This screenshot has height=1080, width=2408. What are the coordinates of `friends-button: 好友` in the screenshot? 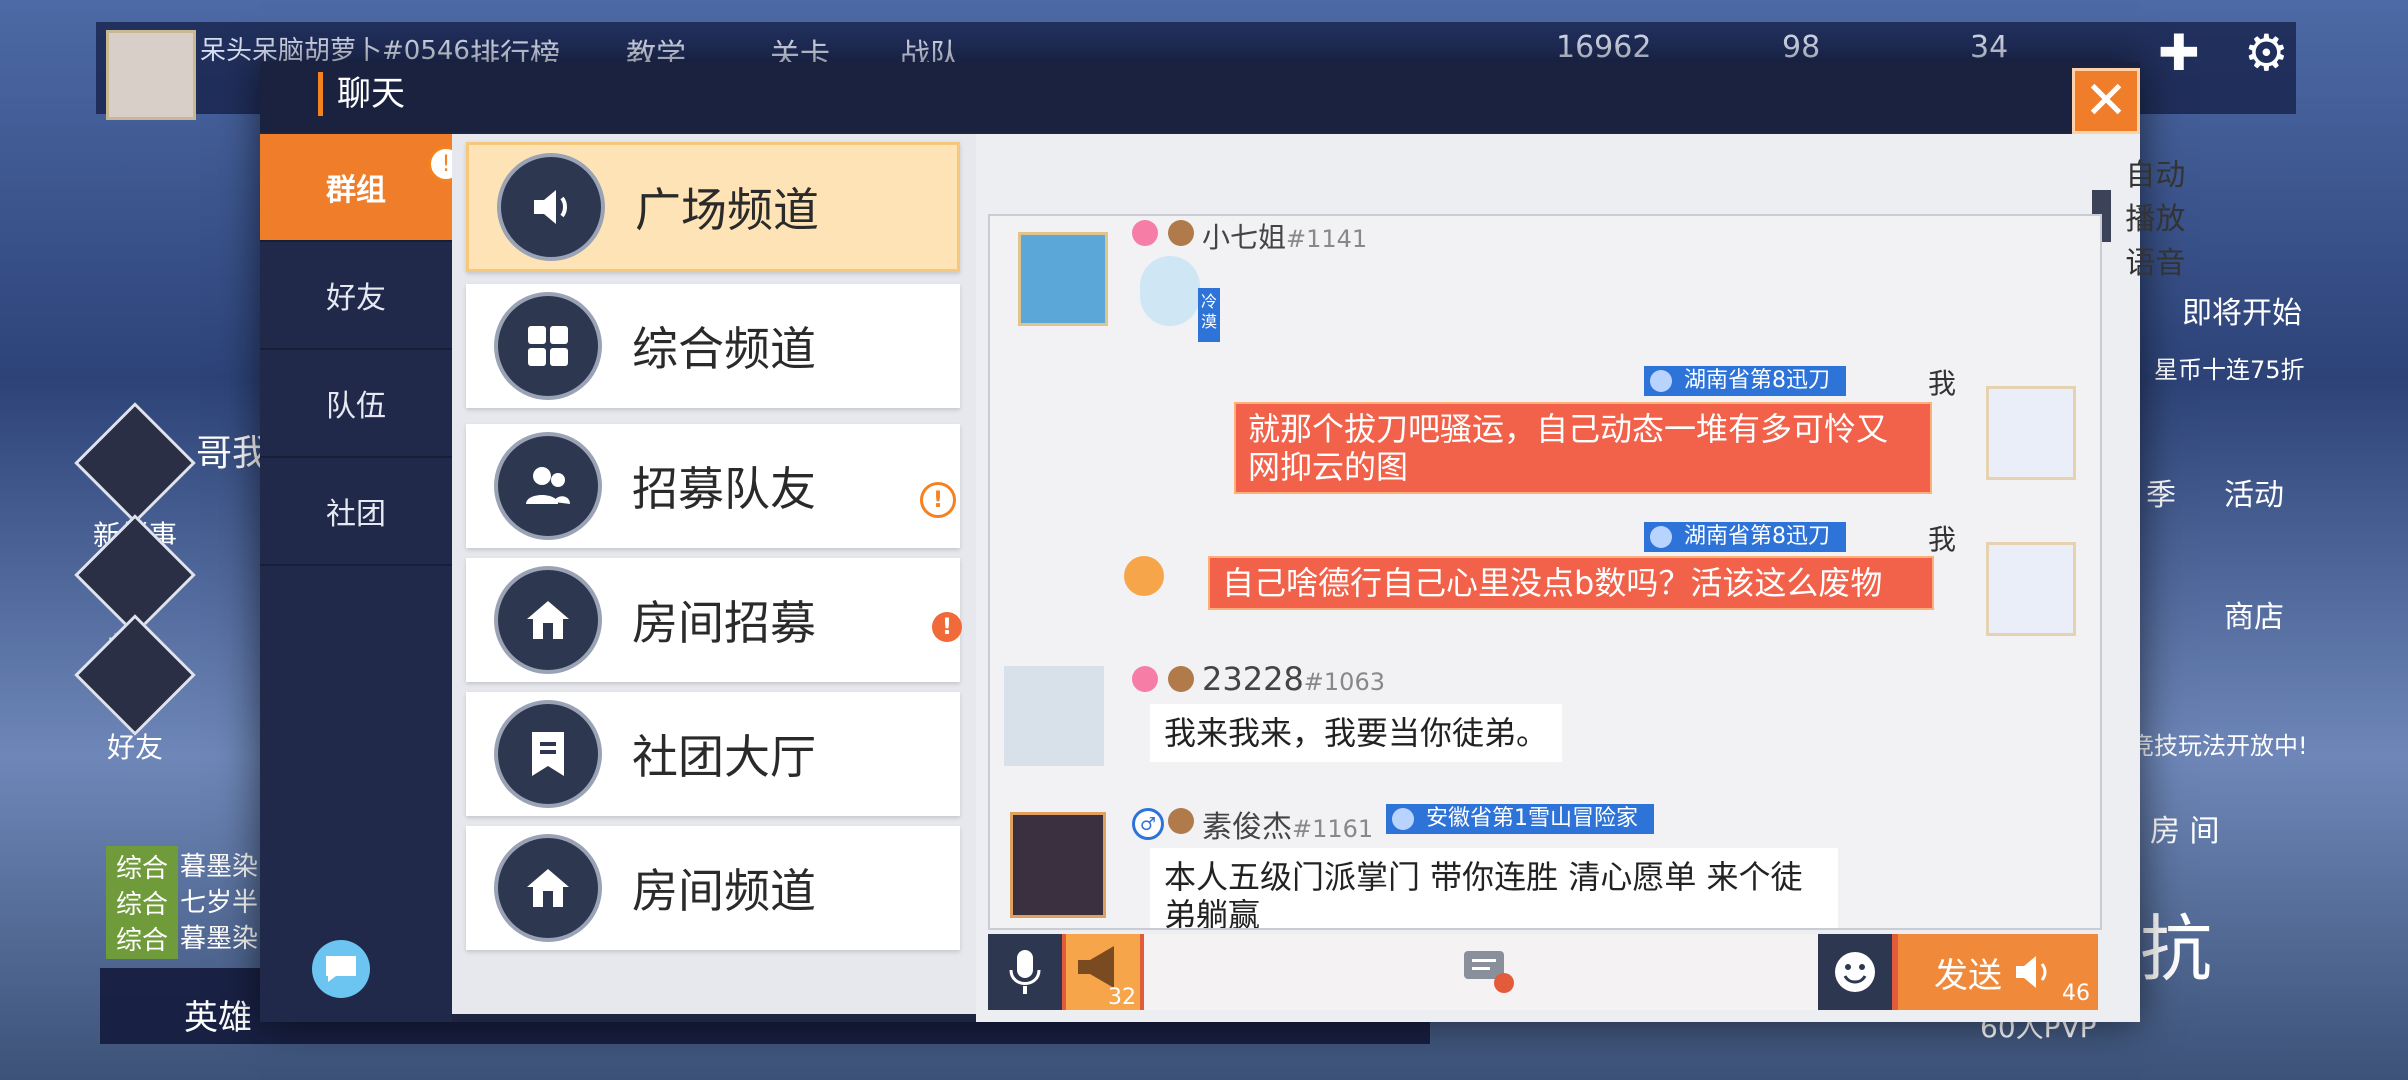 It's located at (135, 690).